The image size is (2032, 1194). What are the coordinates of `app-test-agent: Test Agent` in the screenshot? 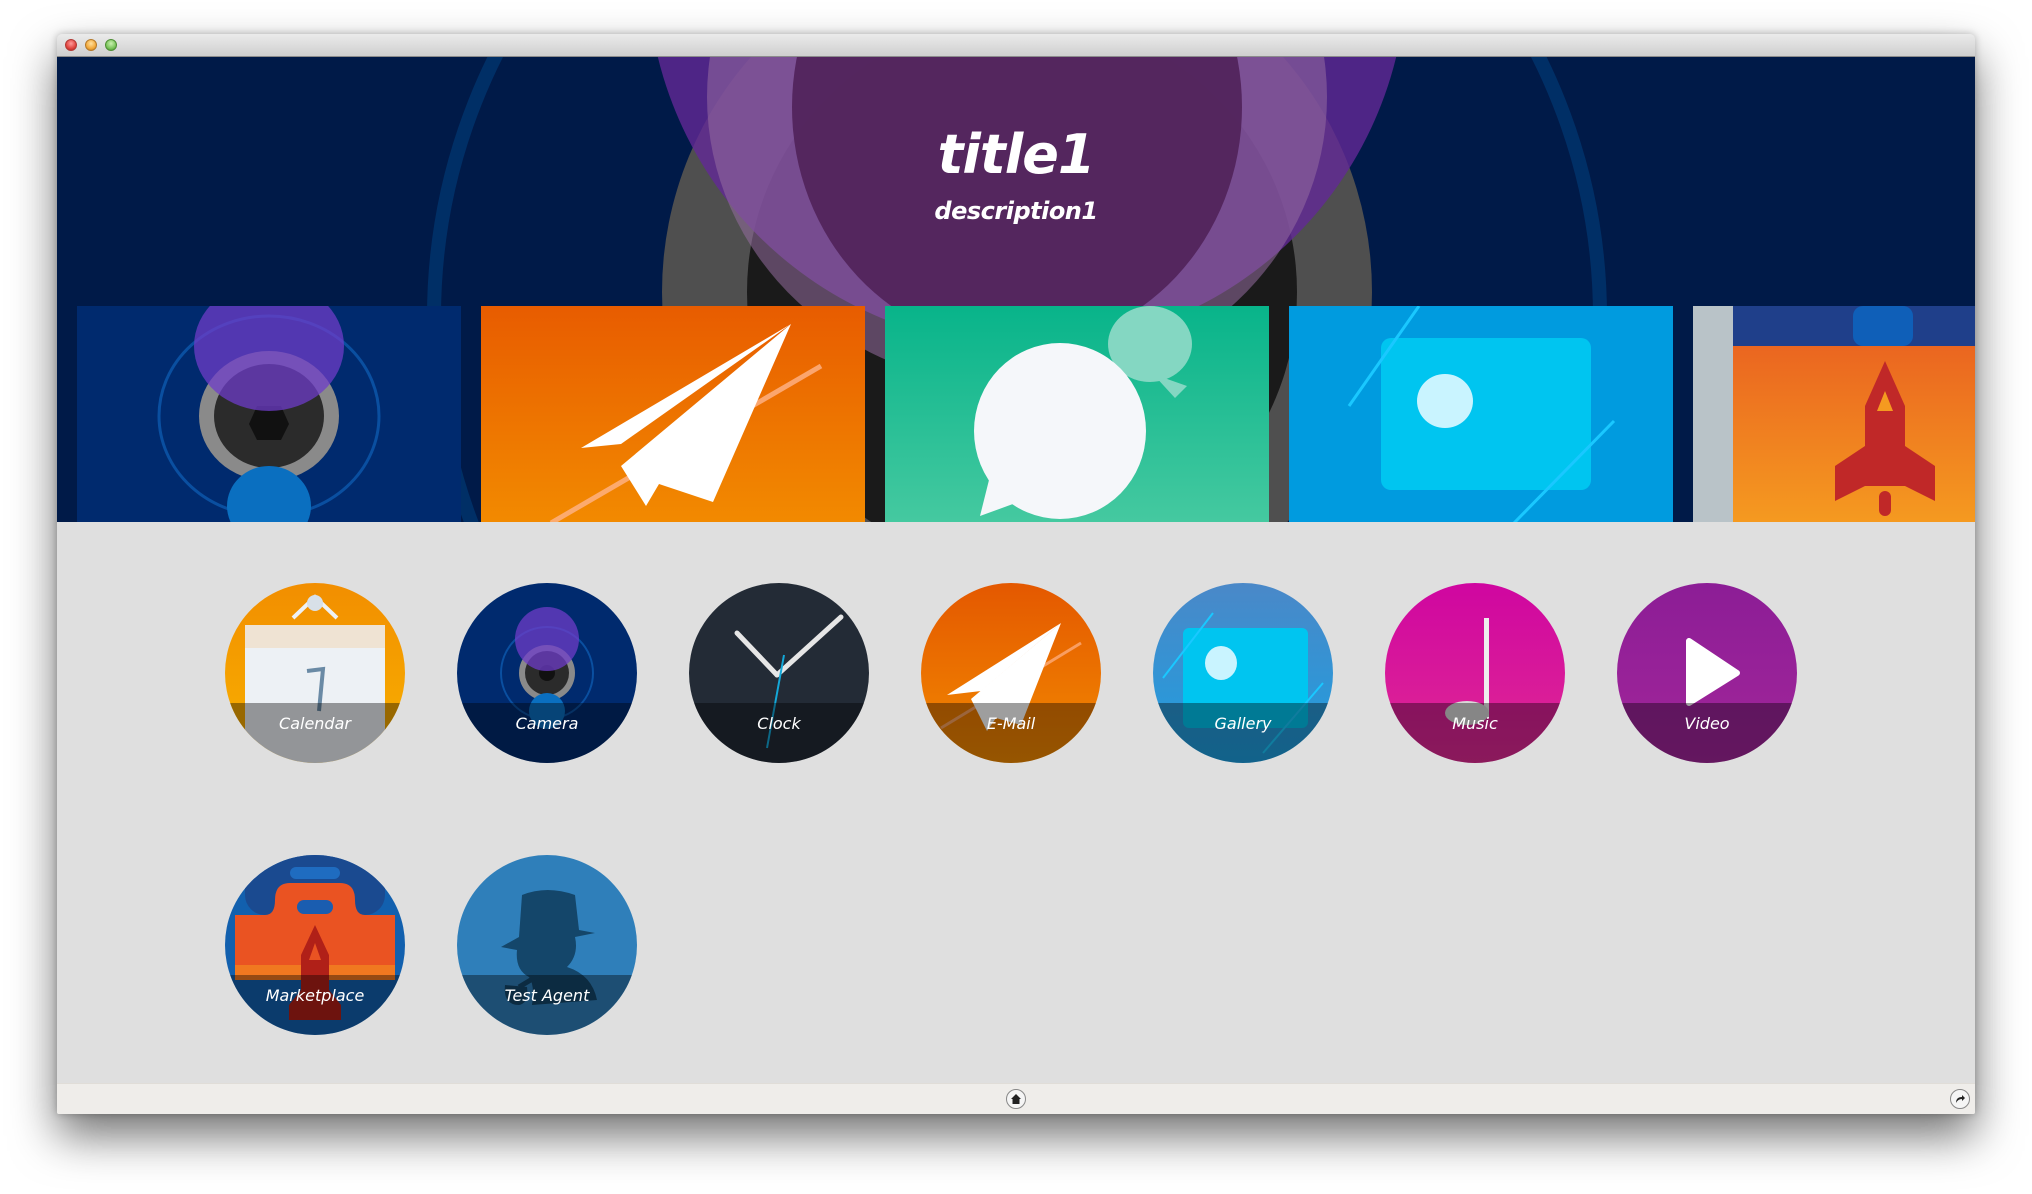 It's located at (547, 945).